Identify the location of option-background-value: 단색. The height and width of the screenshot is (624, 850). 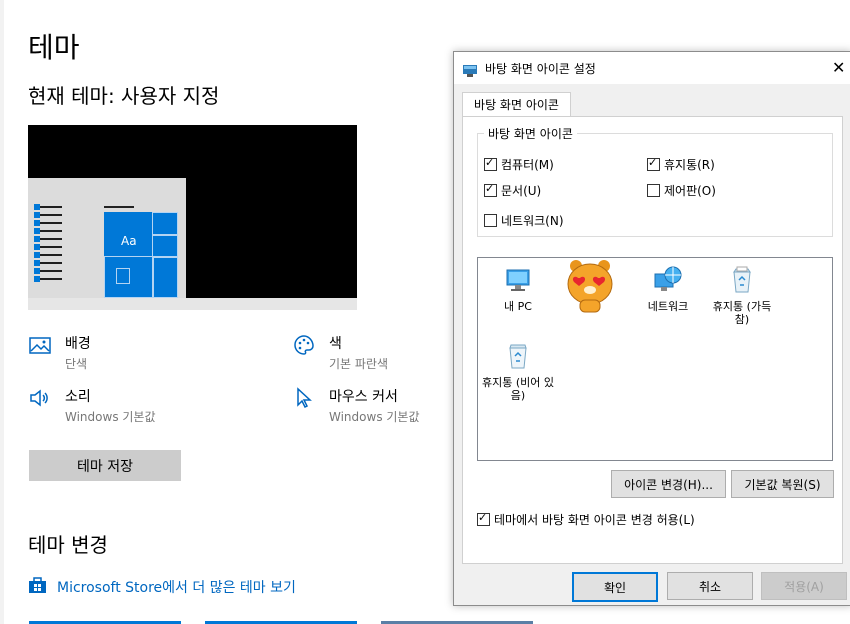
(76, 364).